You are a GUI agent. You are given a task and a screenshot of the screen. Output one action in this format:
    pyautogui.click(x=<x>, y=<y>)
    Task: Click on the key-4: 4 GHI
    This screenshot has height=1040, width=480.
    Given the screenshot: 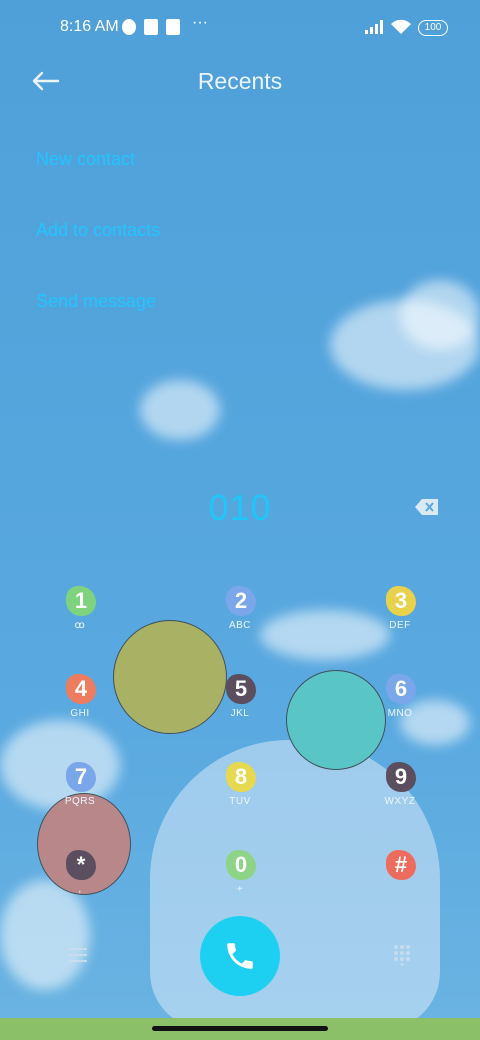 What is the action you would take?
    pyautogui.click(x=80, y=704)
    